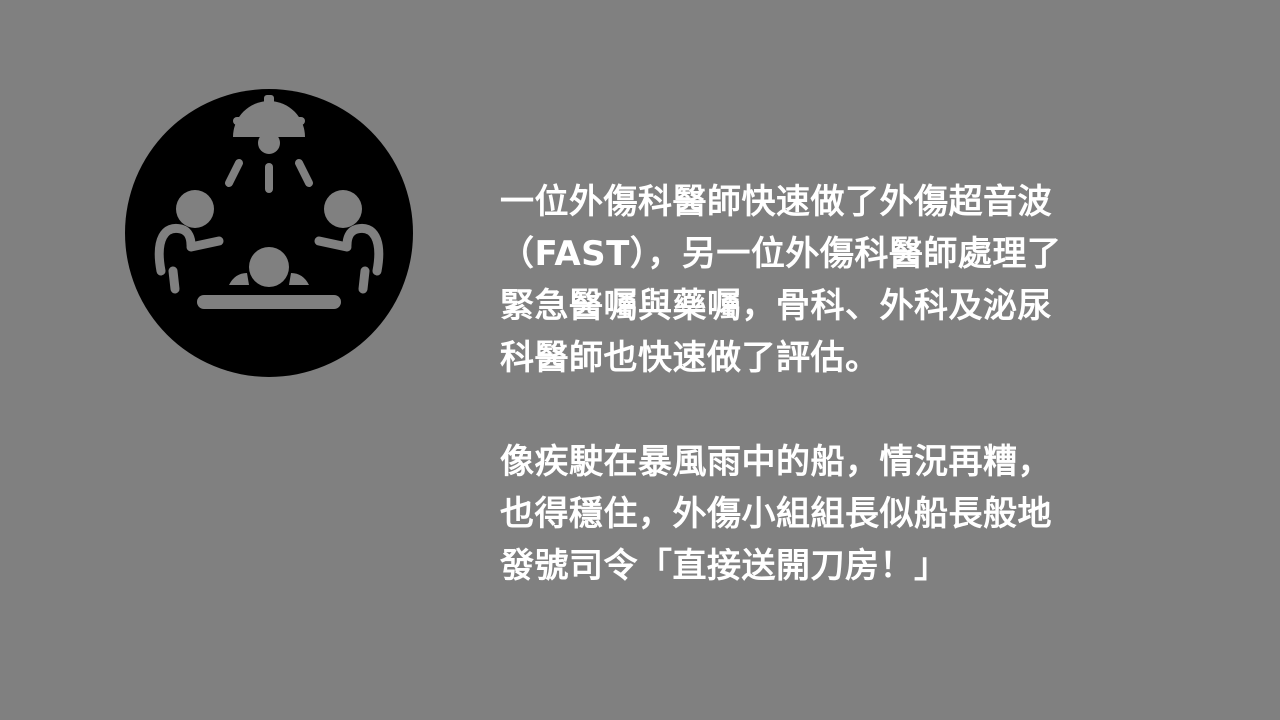 Image resolution: width=1280 pixels, height=720 pixels. What do you see at coordinates (776, 306) in the screenshot?
I see `paragraph1-line: 緊急醫囑與藥囑，骨科、外科及泌尿` at bounding box center [776, 306].